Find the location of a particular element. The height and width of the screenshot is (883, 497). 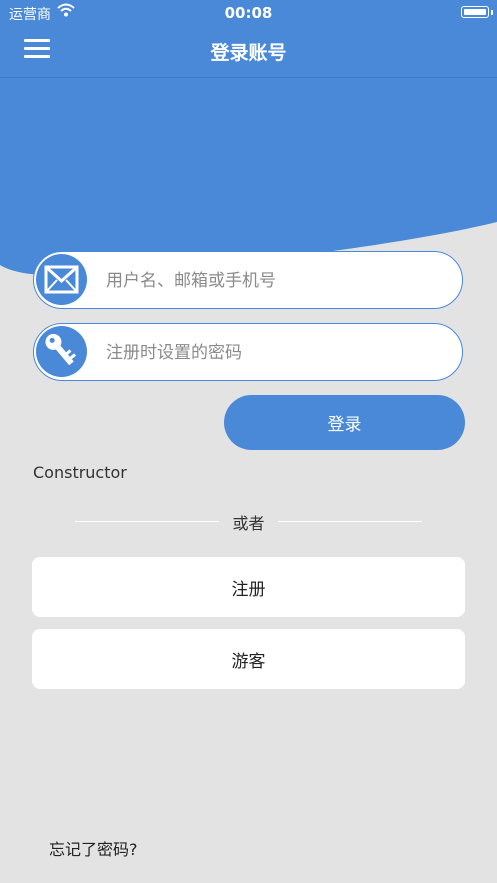

battery-icon is located at coordinates (475, 12).